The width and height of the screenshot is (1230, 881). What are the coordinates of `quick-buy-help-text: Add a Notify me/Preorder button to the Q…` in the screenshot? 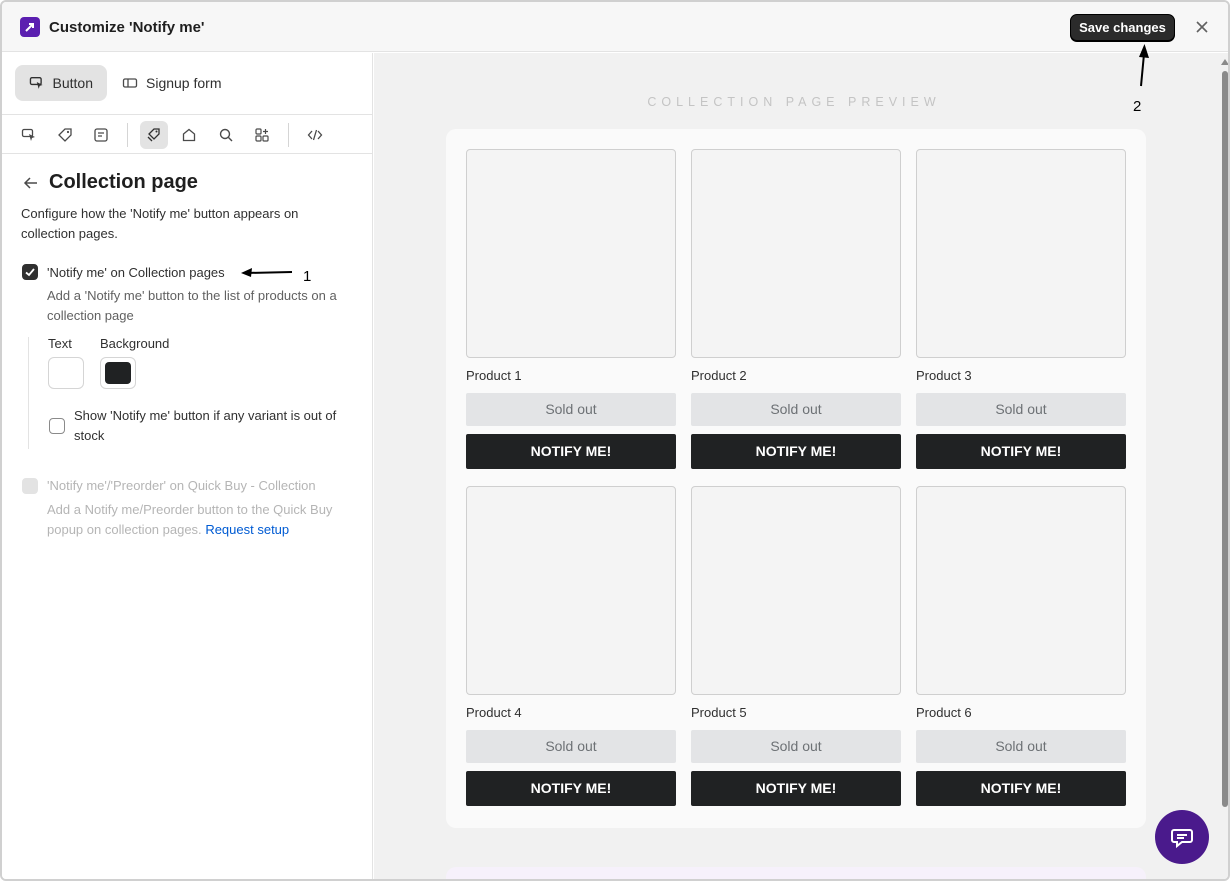 It's located at (190, 519).